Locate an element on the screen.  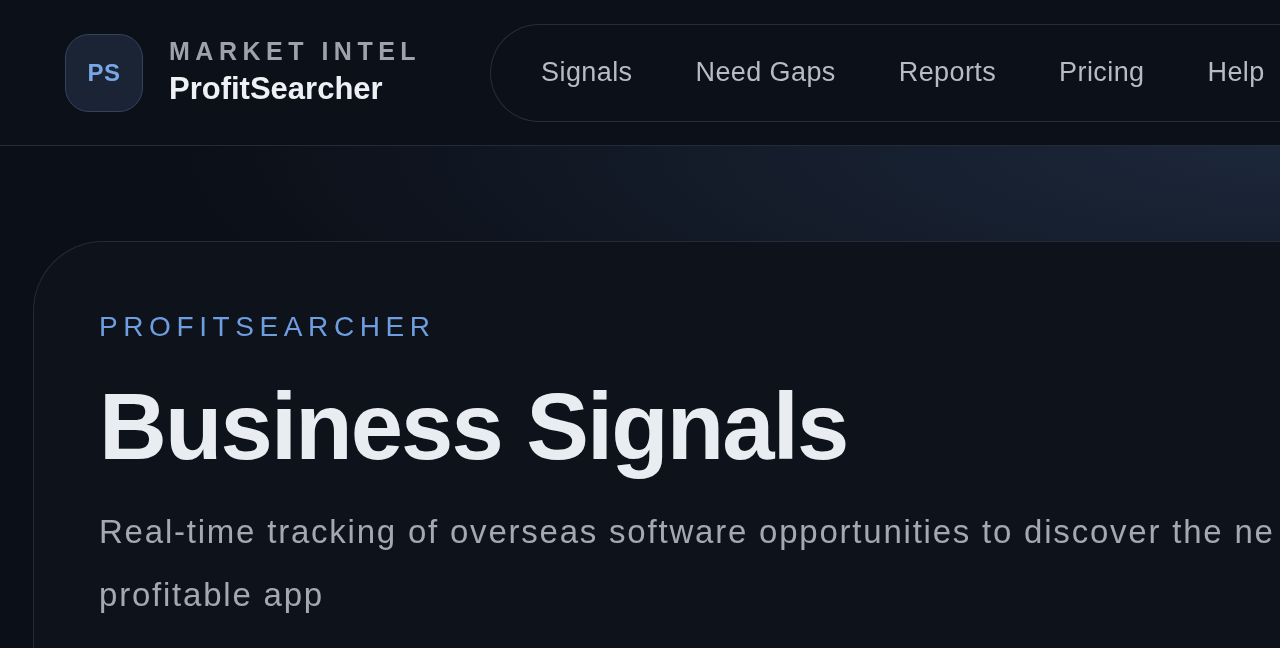
nav-link: Pricing is located at coordinates (1102, 72).